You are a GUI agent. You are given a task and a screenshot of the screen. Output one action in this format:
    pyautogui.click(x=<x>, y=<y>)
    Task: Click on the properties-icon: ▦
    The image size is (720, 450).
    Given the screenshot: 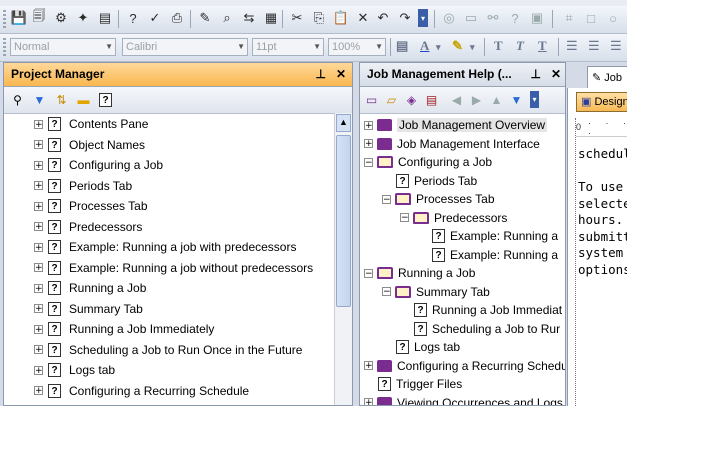 What is the action you would take?
    pyautogui.click(x=271, y=18)
    